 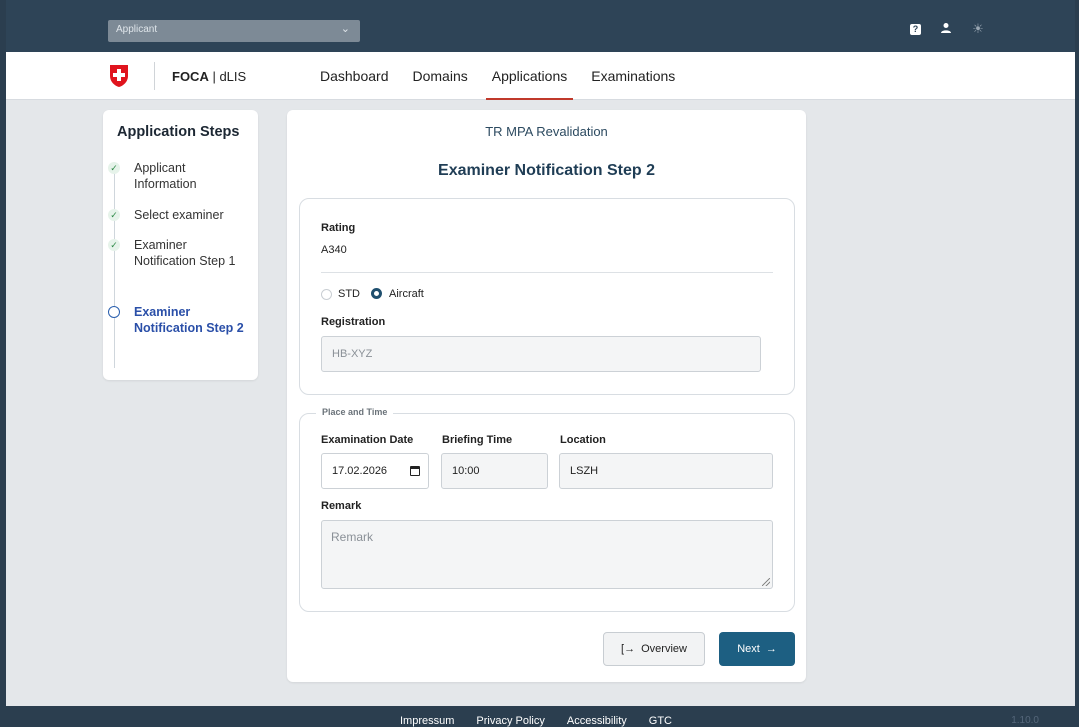 I want to click on step-label: Select examiner, so click(x=179, y=215).